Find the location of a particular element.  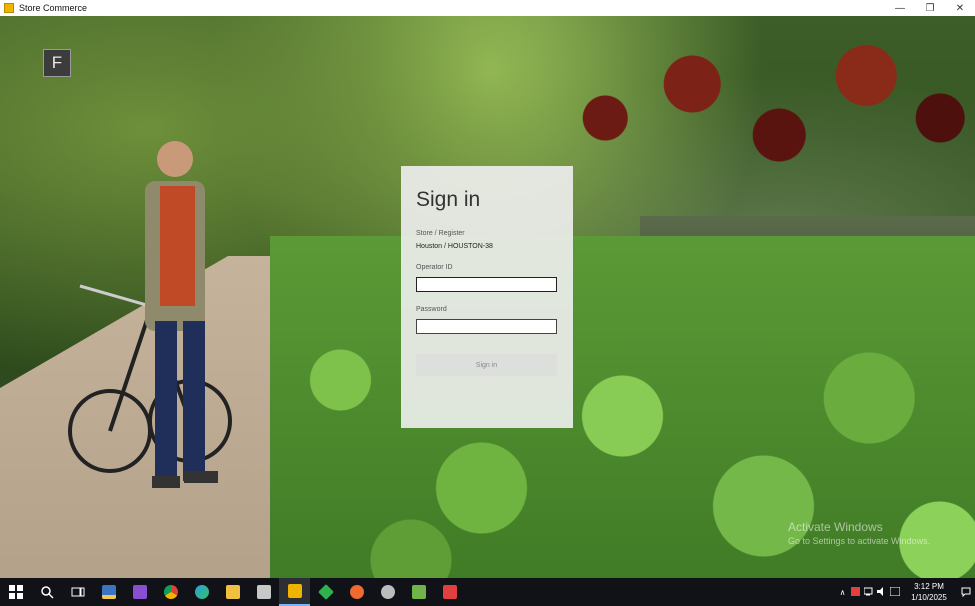

show-hidden-icons-button: ∧ is located at coordinates (842, 592).